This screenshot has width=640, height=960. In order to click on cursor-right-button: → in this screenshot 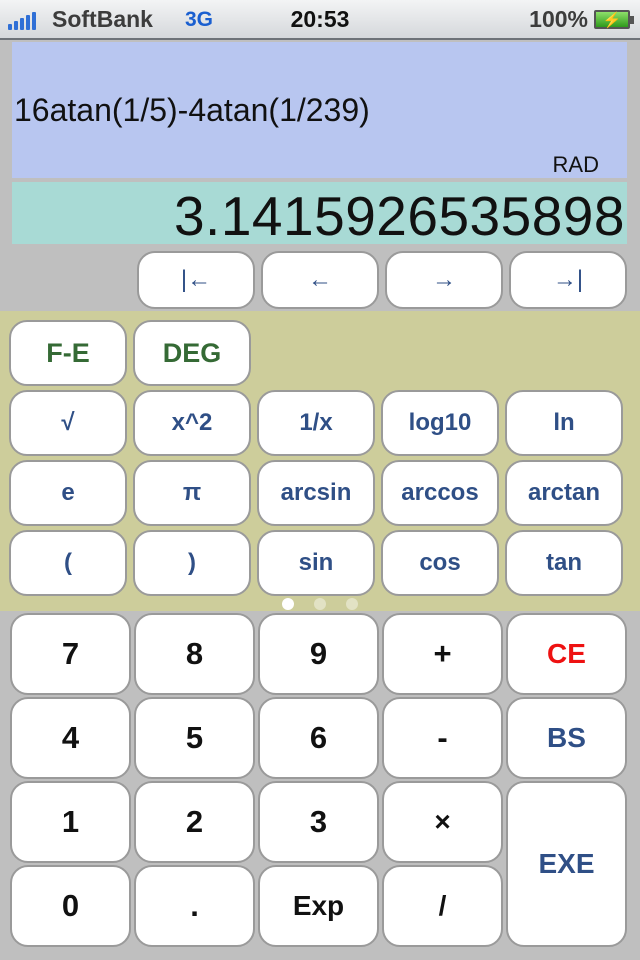, I will do `click(444, 280)`.